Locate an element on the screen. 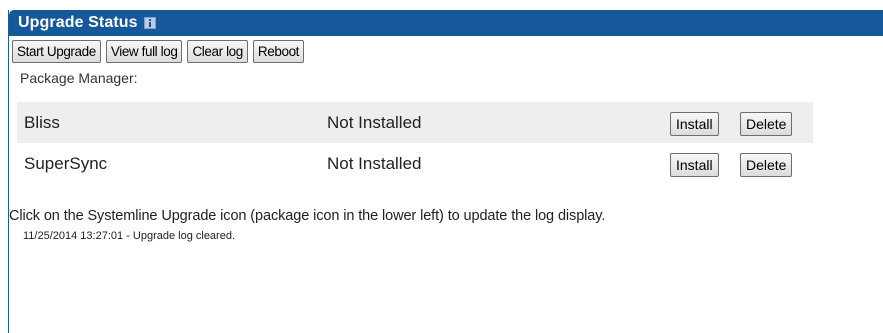 The image size is (883, 333). info-icon is located at coordinates (149, 23).